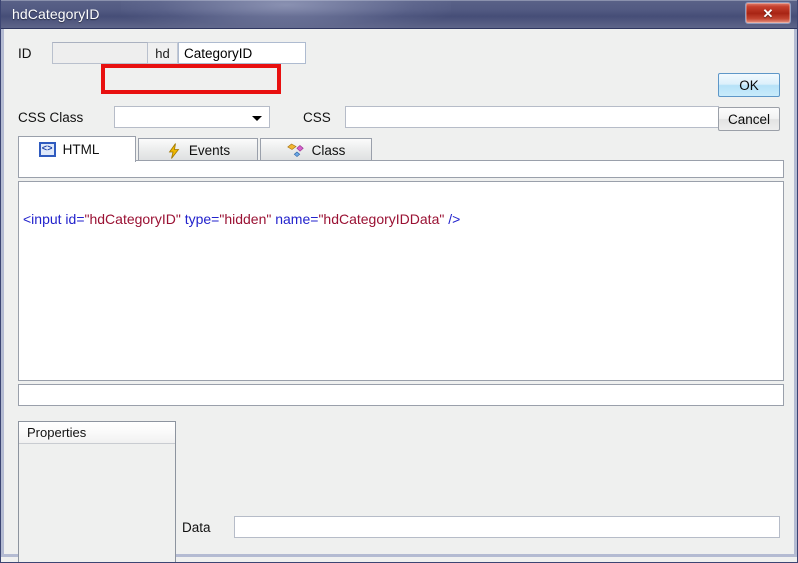 The height and width of the screenshot is (563, 798). I want to click on cancel-button: Cancel, so click(749, 119).